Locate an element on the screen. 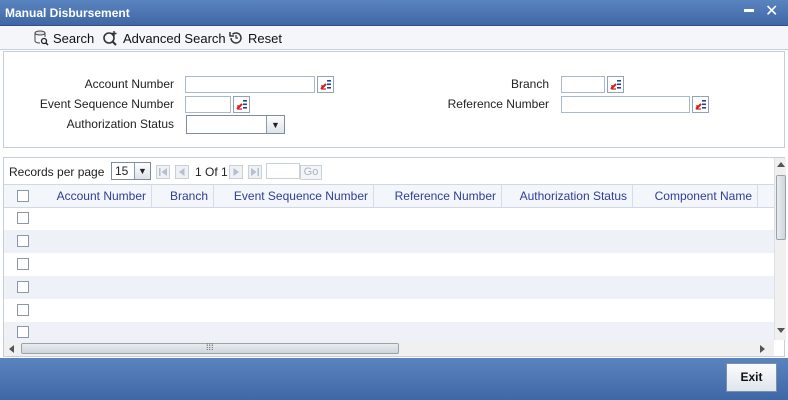 The image size is (788, 400). exit-button: Exit is located at coordinates (751, 377).